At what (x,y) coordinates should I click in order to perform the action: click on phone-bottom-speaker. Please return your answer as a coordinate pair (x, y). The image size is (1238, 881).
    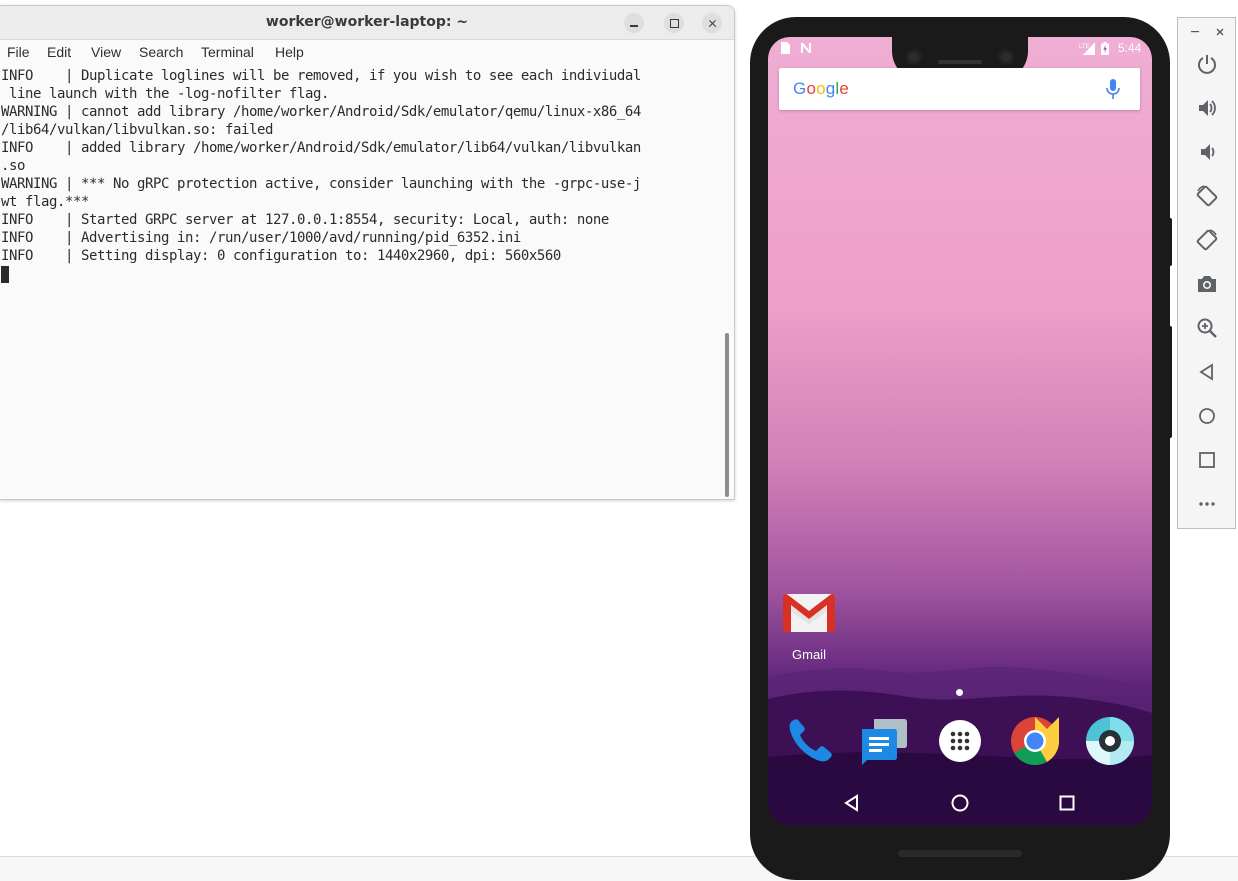
    Looking at the image, I should click on (960, 853).